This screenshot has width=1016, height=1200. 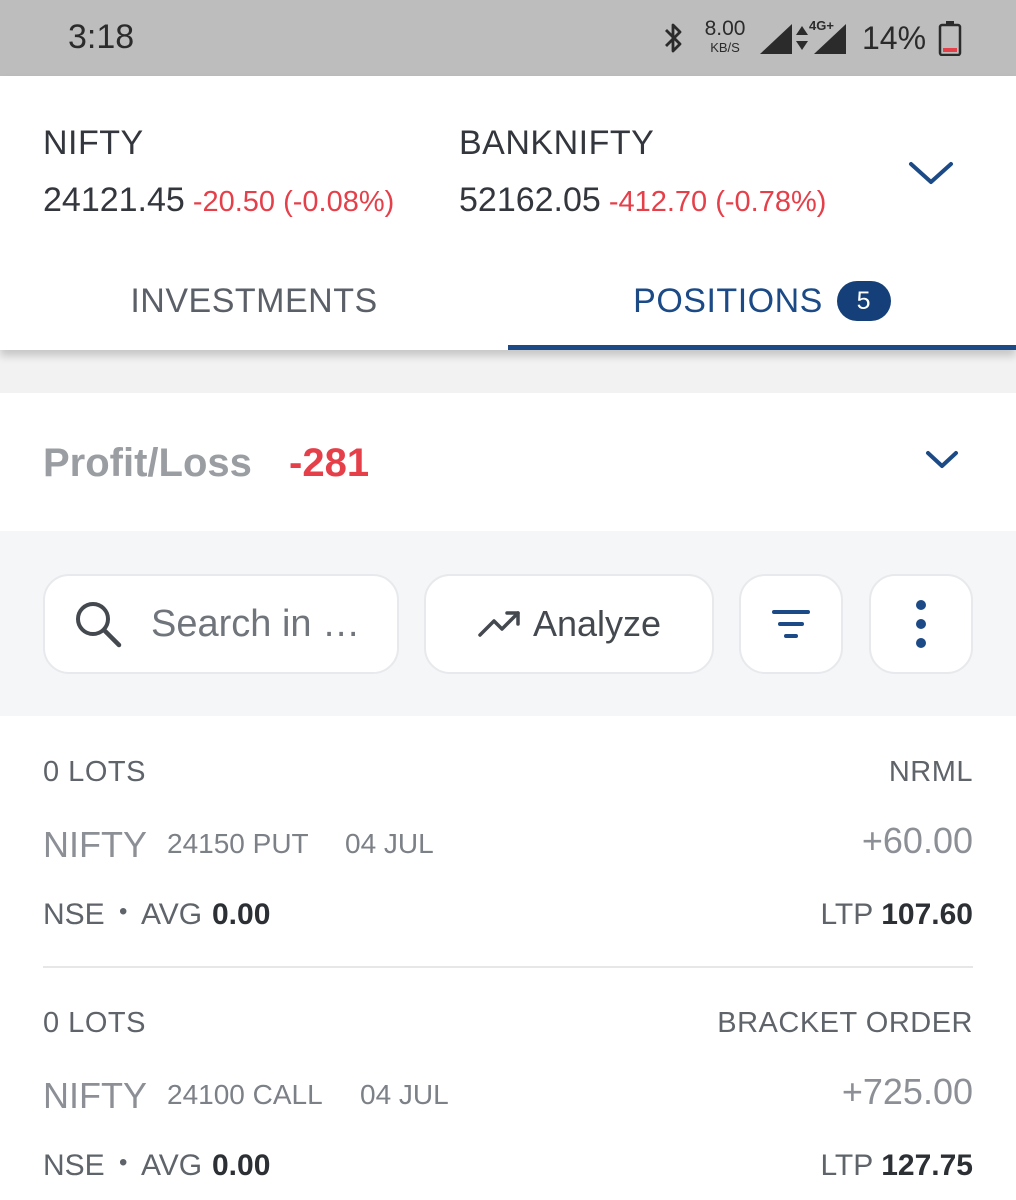 I want to click on signal-icon, so click(x=776, y=39).